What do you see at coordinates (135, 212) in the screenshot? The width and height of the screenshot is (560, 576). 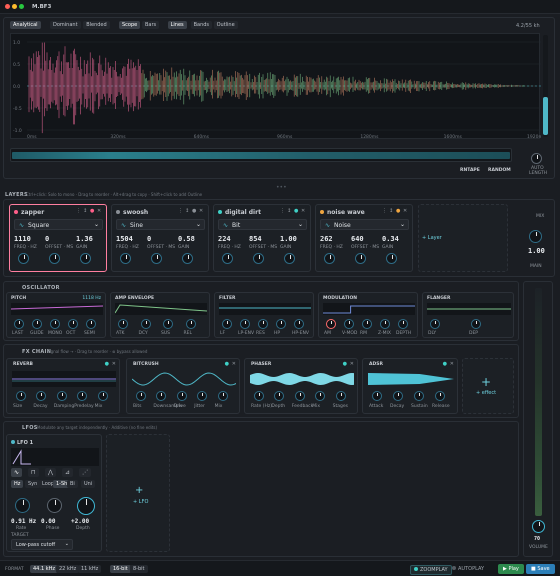 I see `layer-name: swoosh` at bounding box center [135, 212].